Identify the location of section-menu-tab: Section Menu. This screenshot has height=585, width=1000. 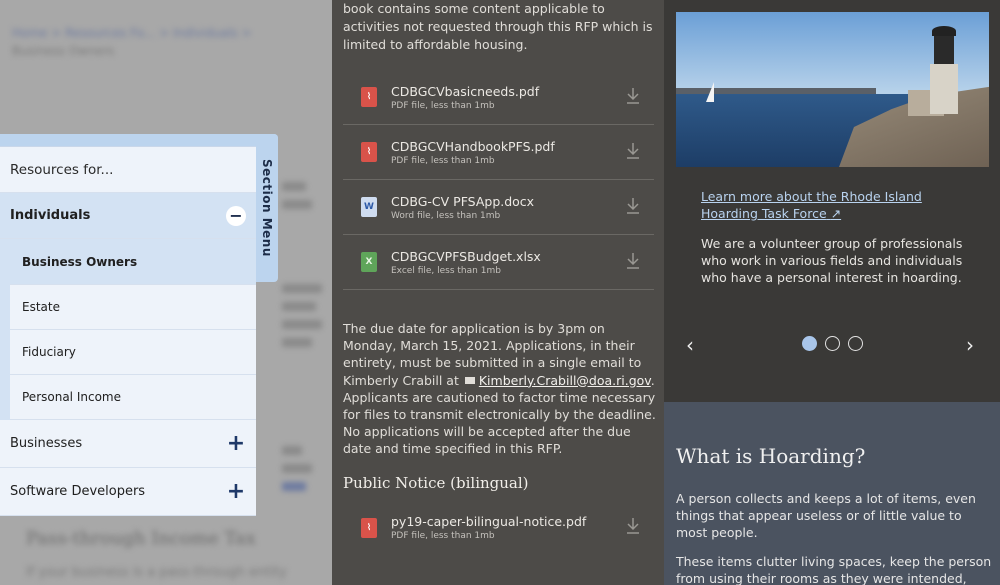
(267, 208).